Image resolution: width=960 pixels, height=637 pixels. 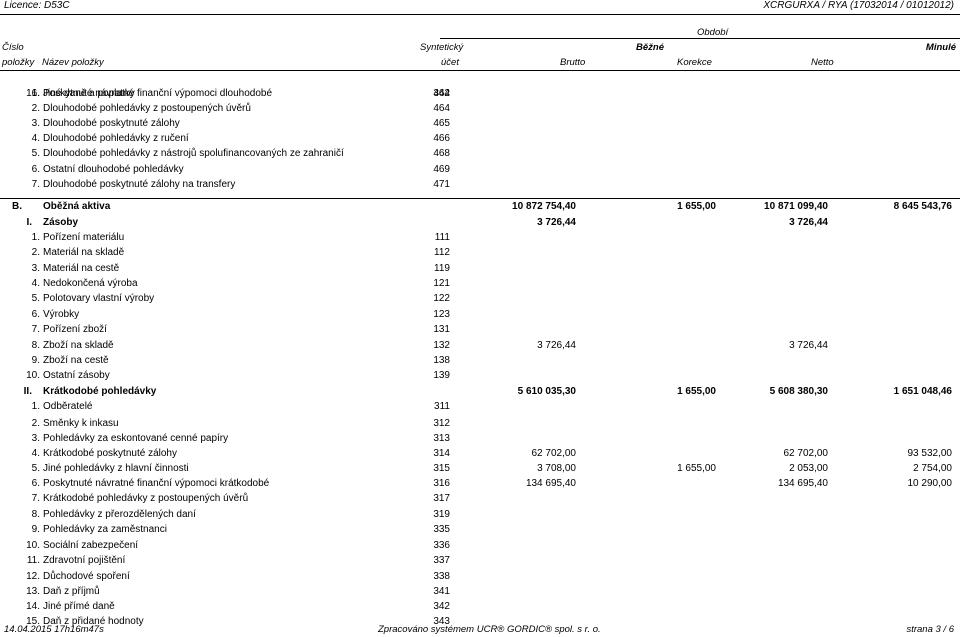 I want to click on row-account: 132, so click(x=441, y=345).